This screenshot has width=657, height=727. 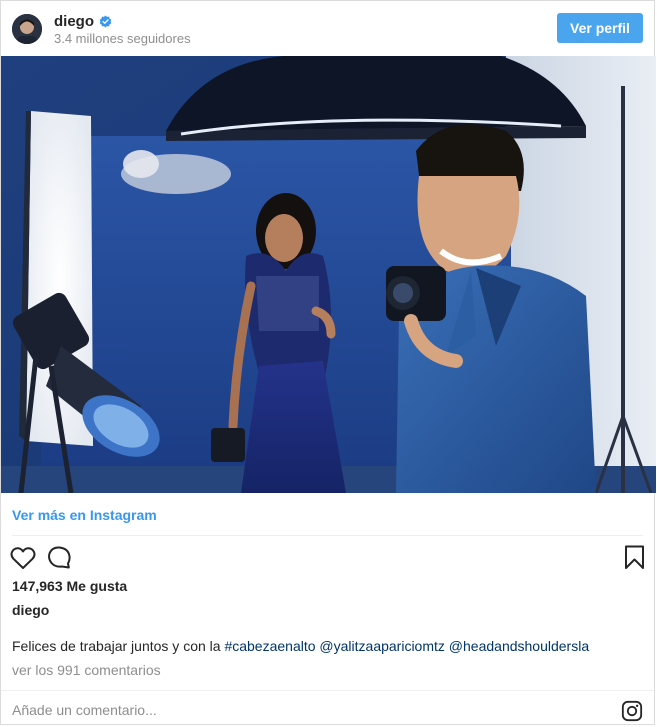 I want to click on bookmark-icon, so click(x=634, y=557).